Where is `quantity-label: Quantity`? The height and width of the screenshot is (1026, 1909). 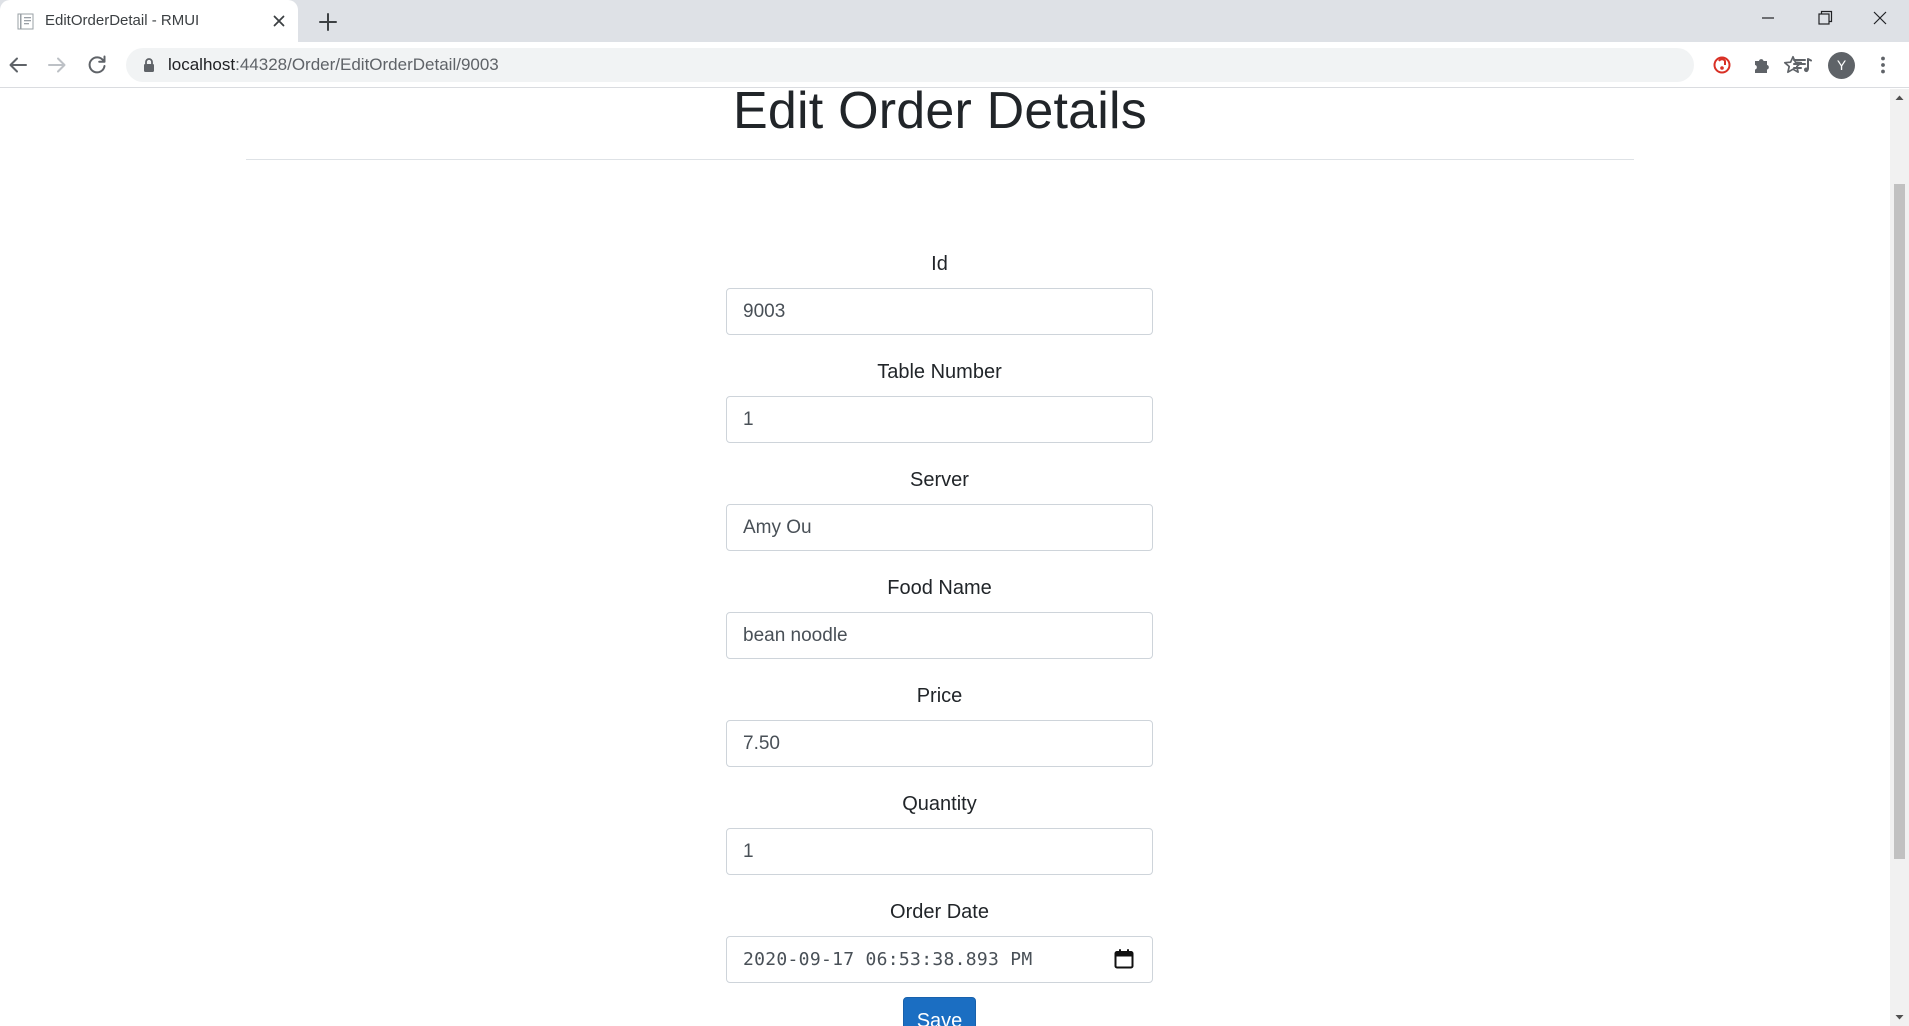
quantity-label: Quantity is located at coordinates (939, 804).